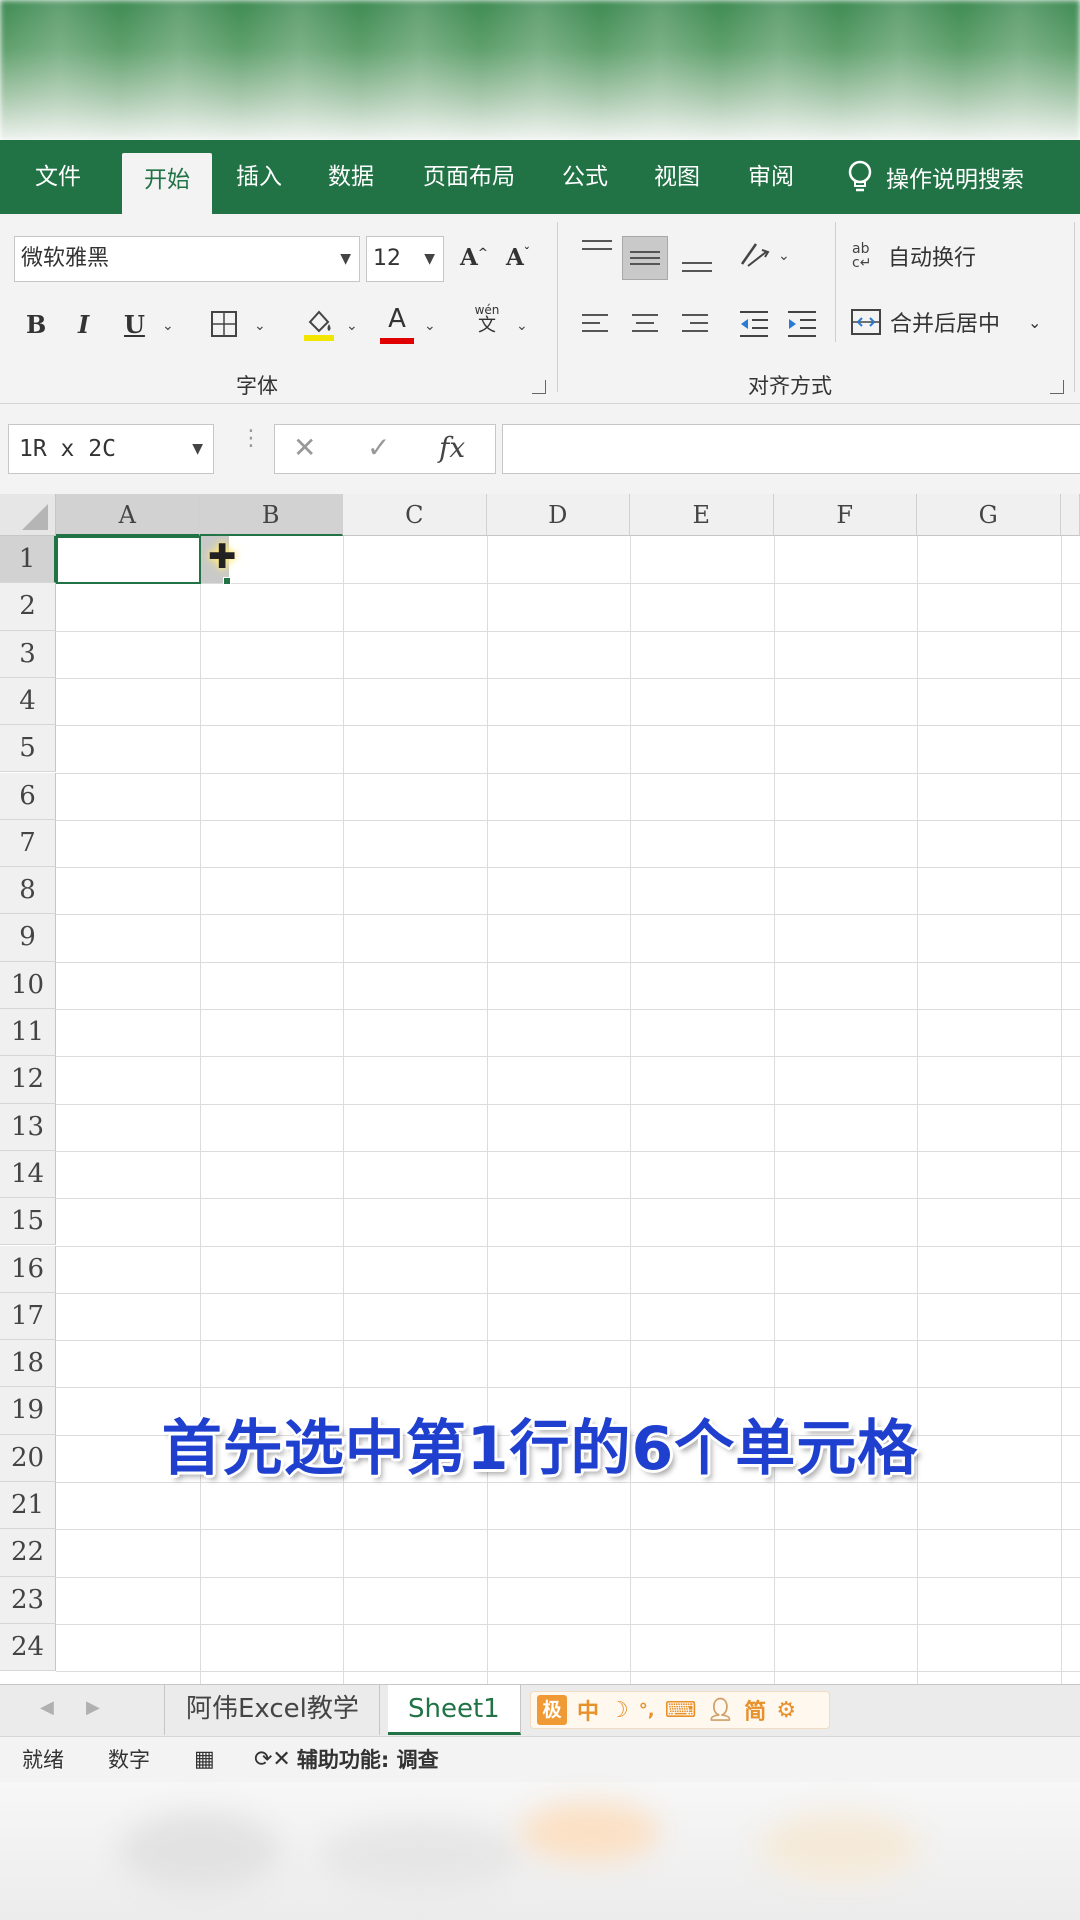  What do you see at coordinates (677, 177) in the screenshot?
I see `tab-view: 视图` at bounding box center [677, 177].